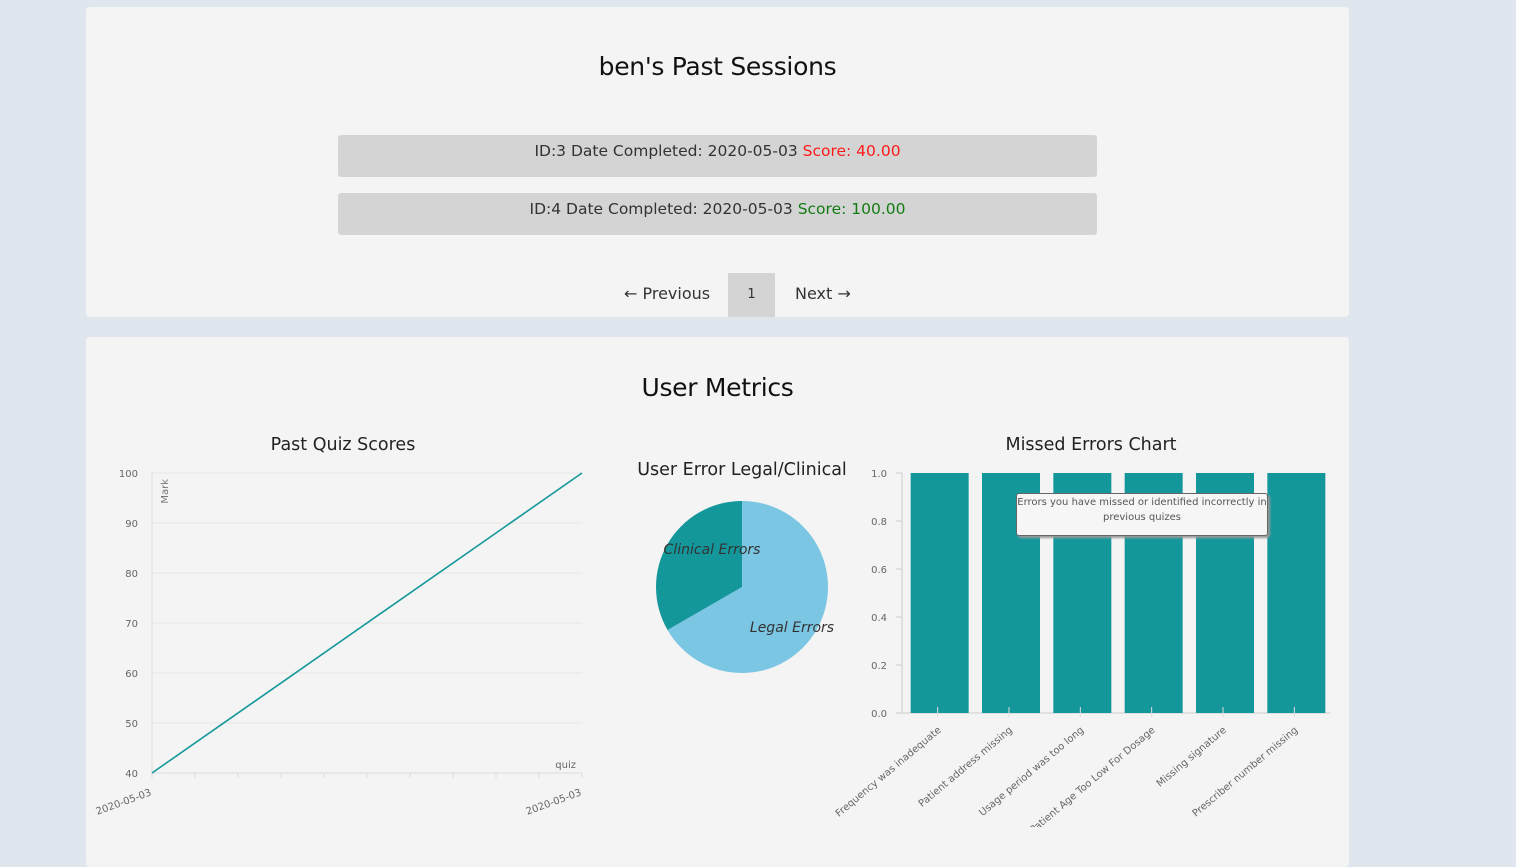 The image size is (1516, 867). What do you see at coordinates (1091, 445) in the screenshot?
I see `bar-chart-title: Missed Errors Chart` at bounding box center [1091, 445].